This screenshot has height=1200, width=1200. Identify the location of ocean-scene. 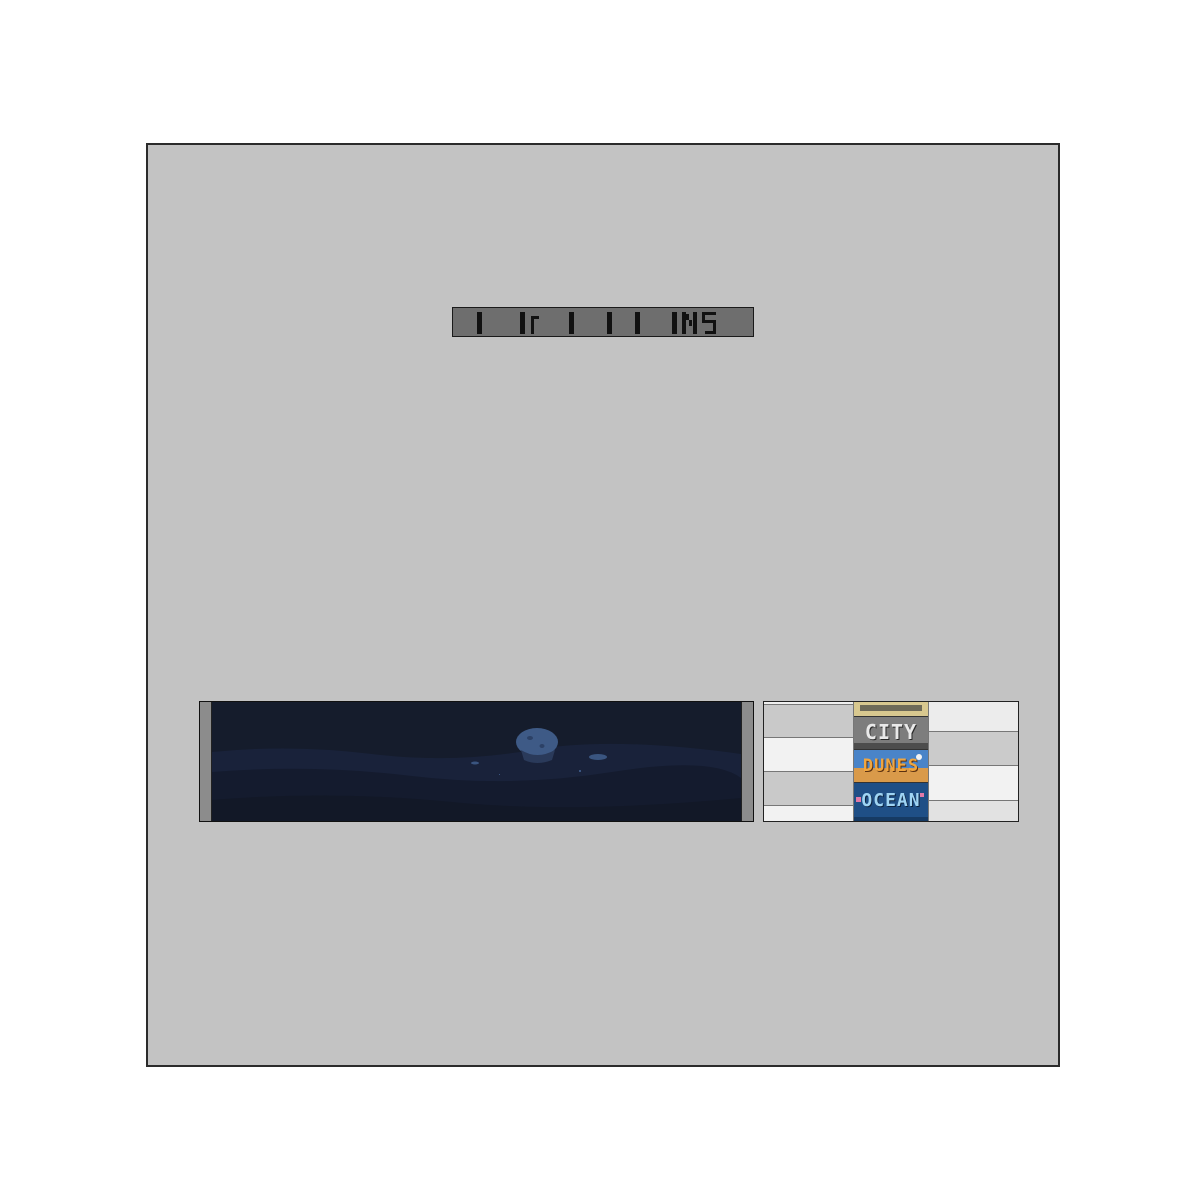
(476, 761).